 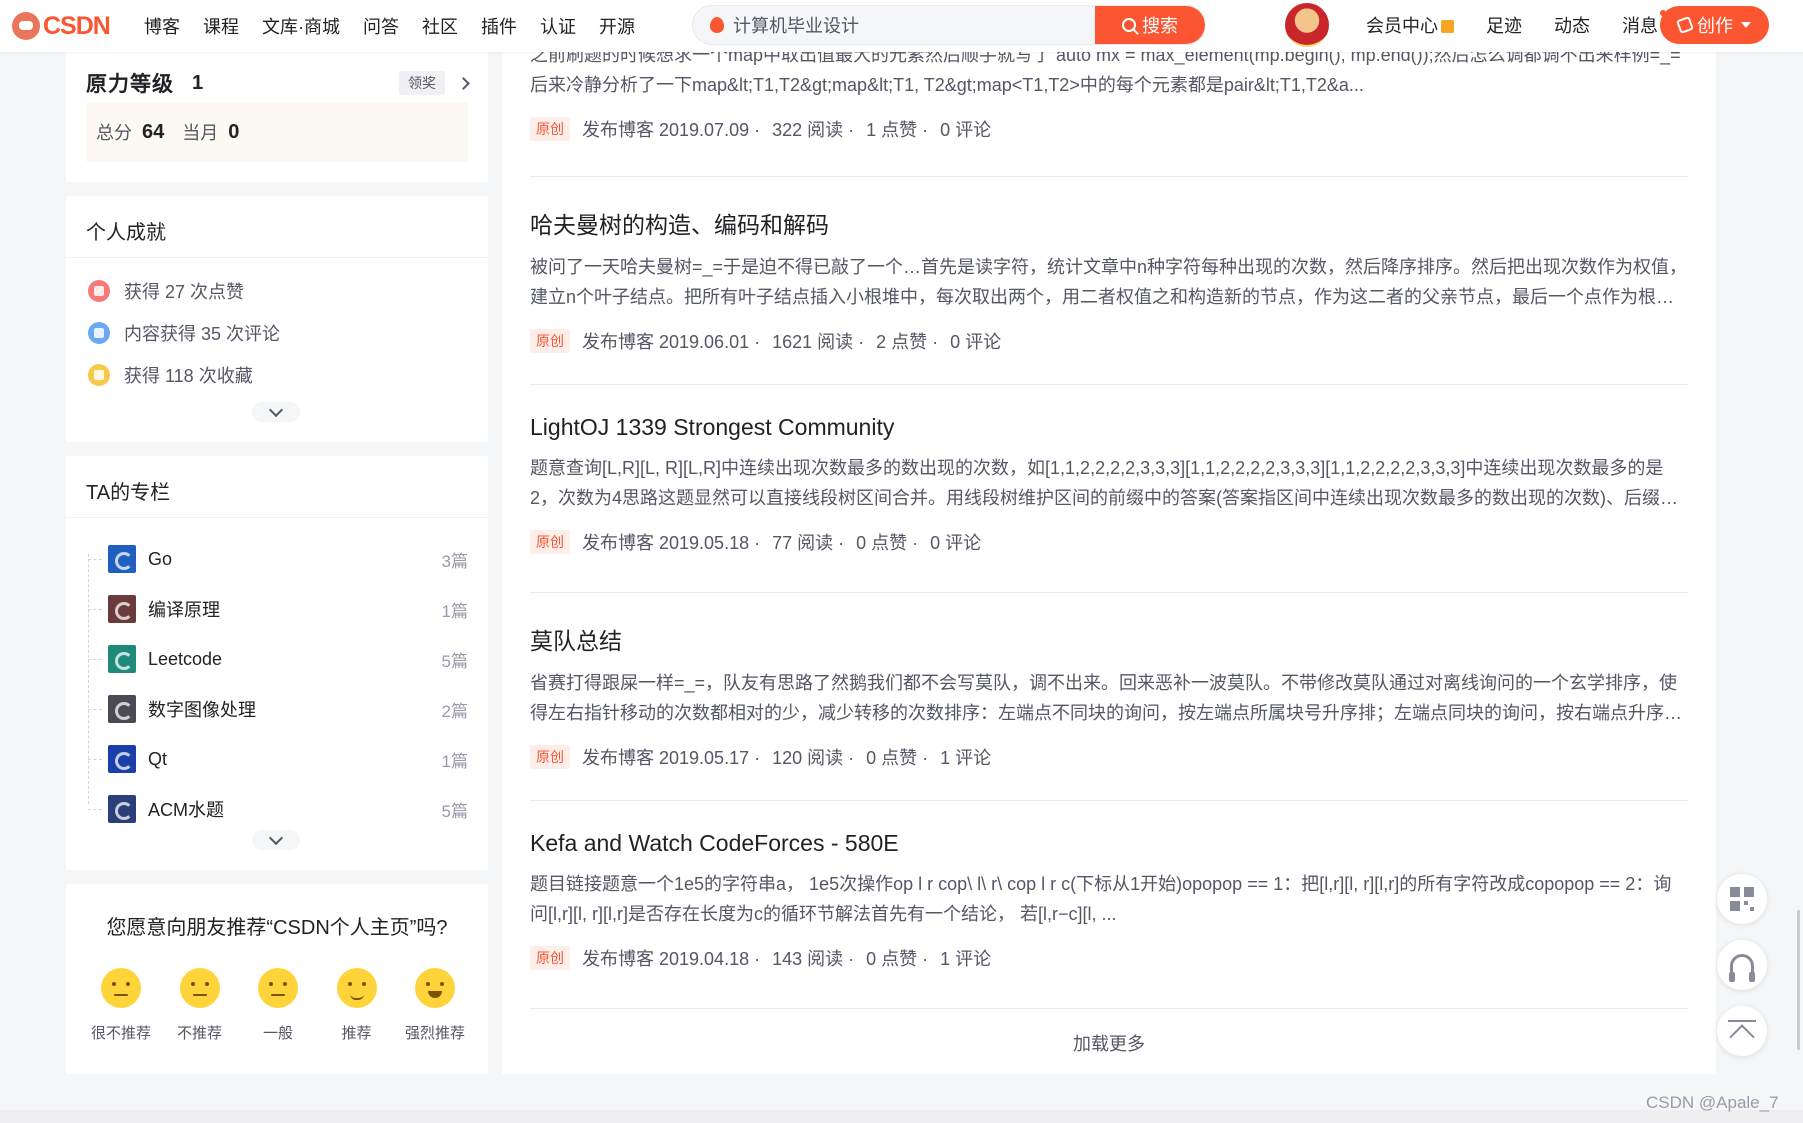 What do you see at coordinates (277, 609) in the screenshot?
I see `column-item-compiler: 编译原理 1篇` at bounding box center [277, 609].